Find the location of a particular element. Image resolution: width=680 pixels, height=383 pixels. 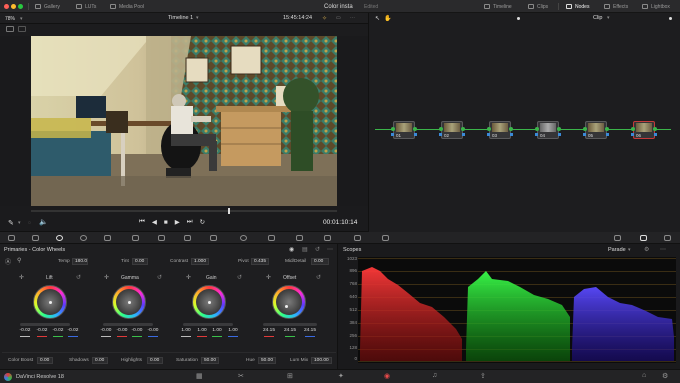

lift-reset-icon: ↺ is located at coordinates (78, 277).